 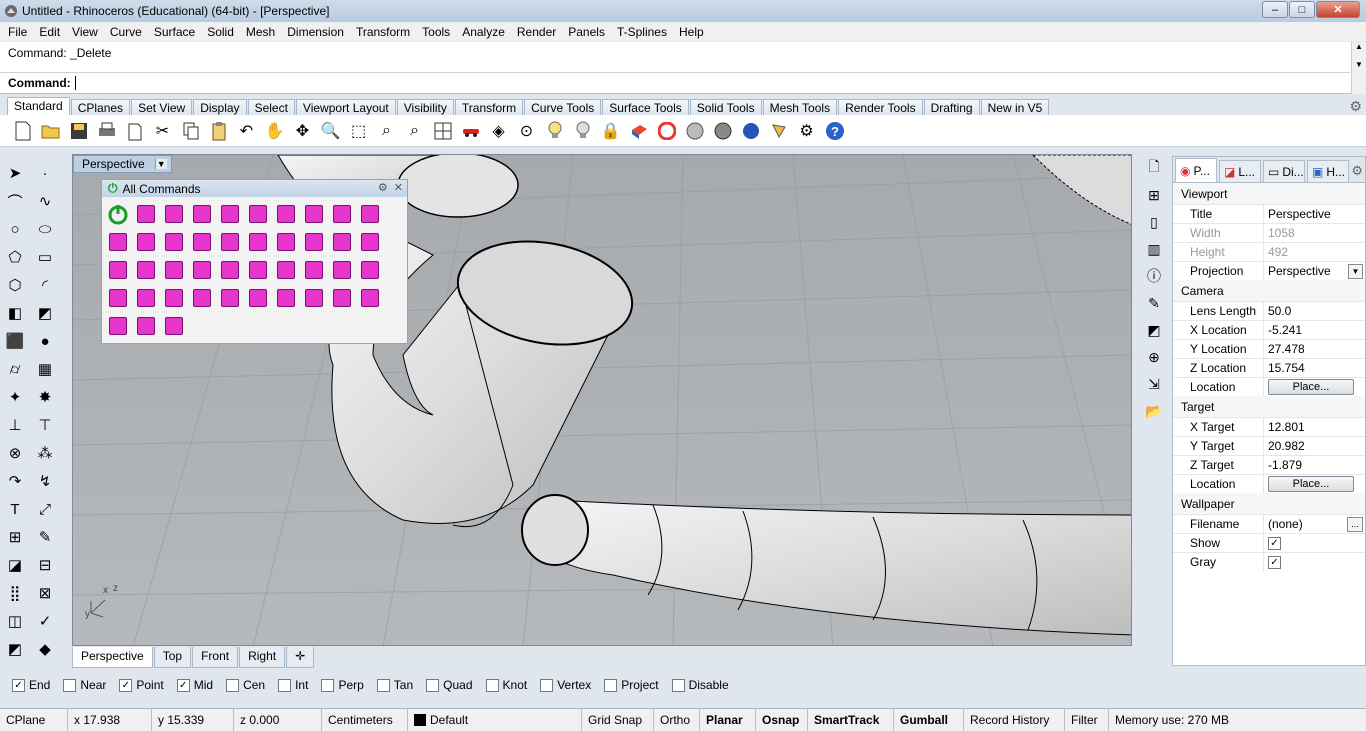 I want to click on ts-surface-icon, so click(x=314, y=298).